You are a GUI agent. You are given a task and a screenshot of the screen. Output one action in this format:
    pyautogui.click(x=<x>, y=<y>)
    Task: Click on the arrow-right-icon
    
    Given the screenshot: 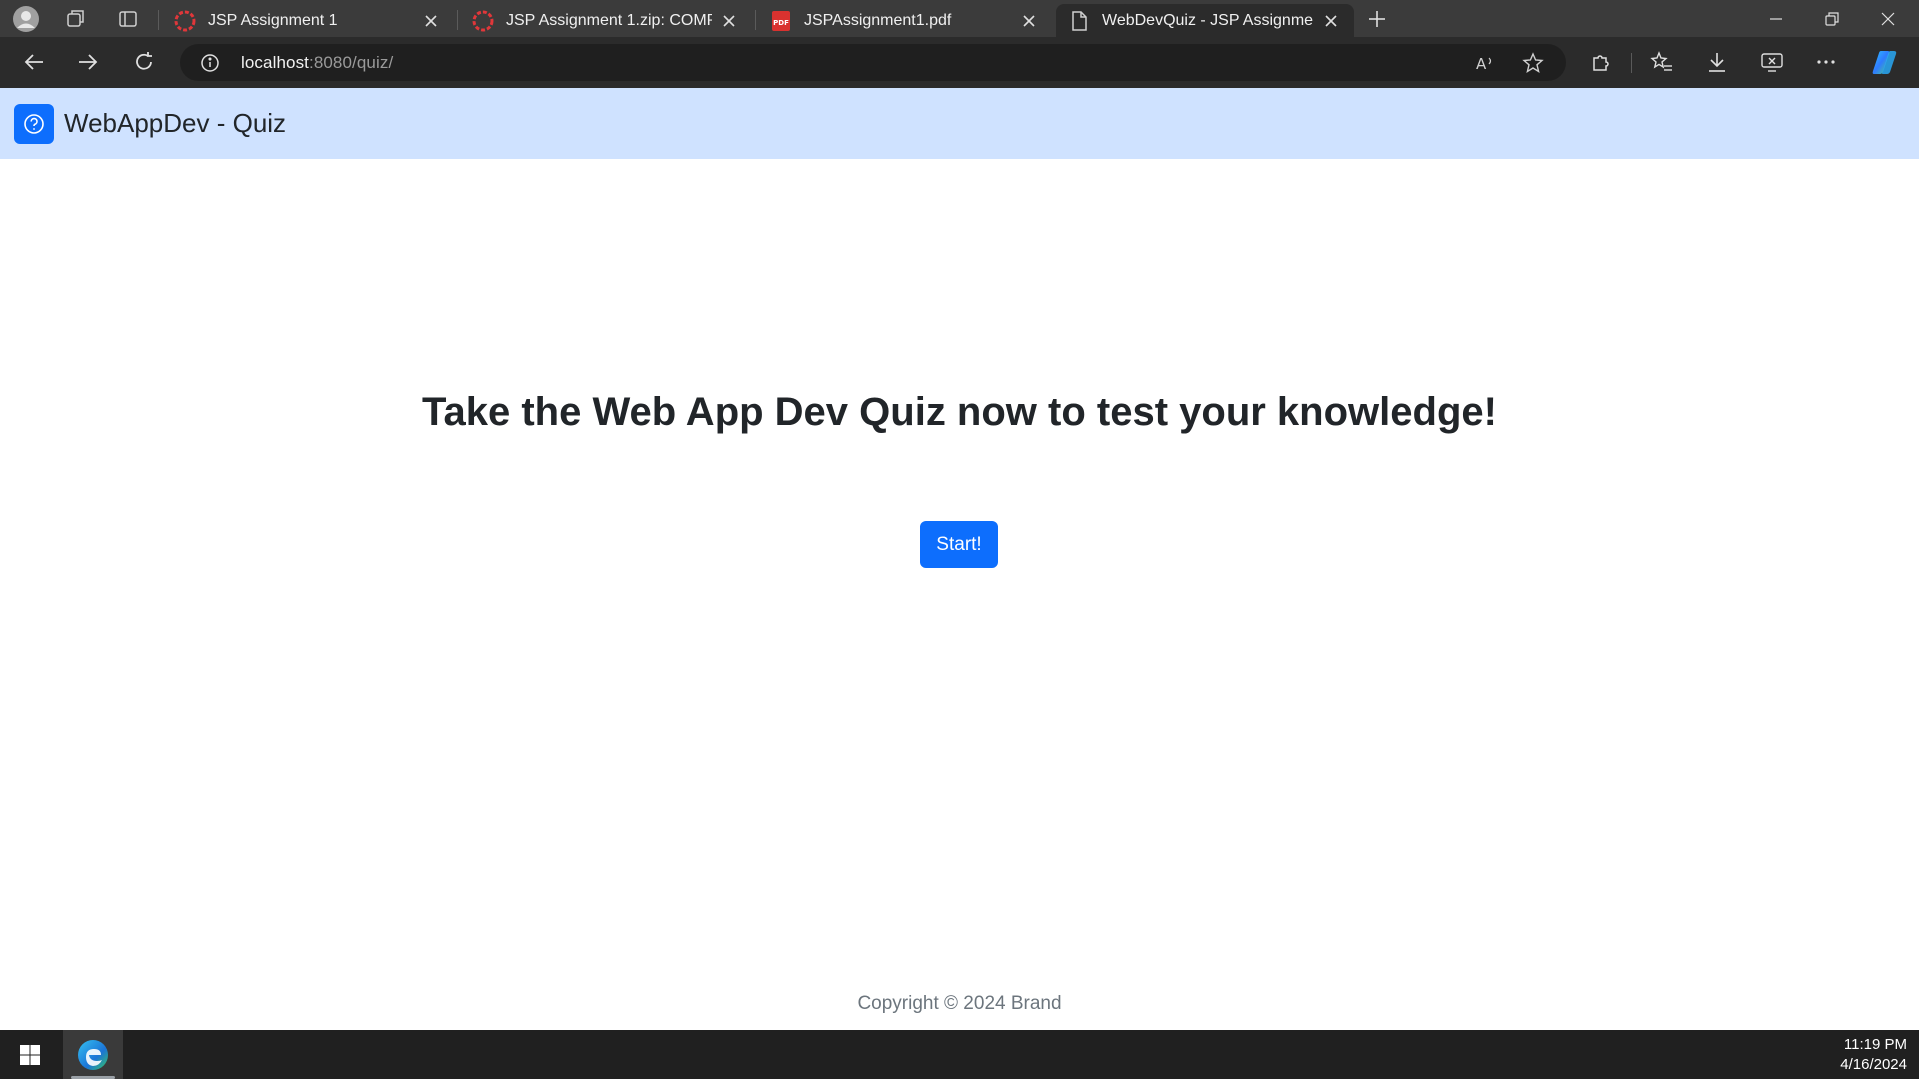 What is the action you would take?
    pyautogui.click(x=88, y=62)
    